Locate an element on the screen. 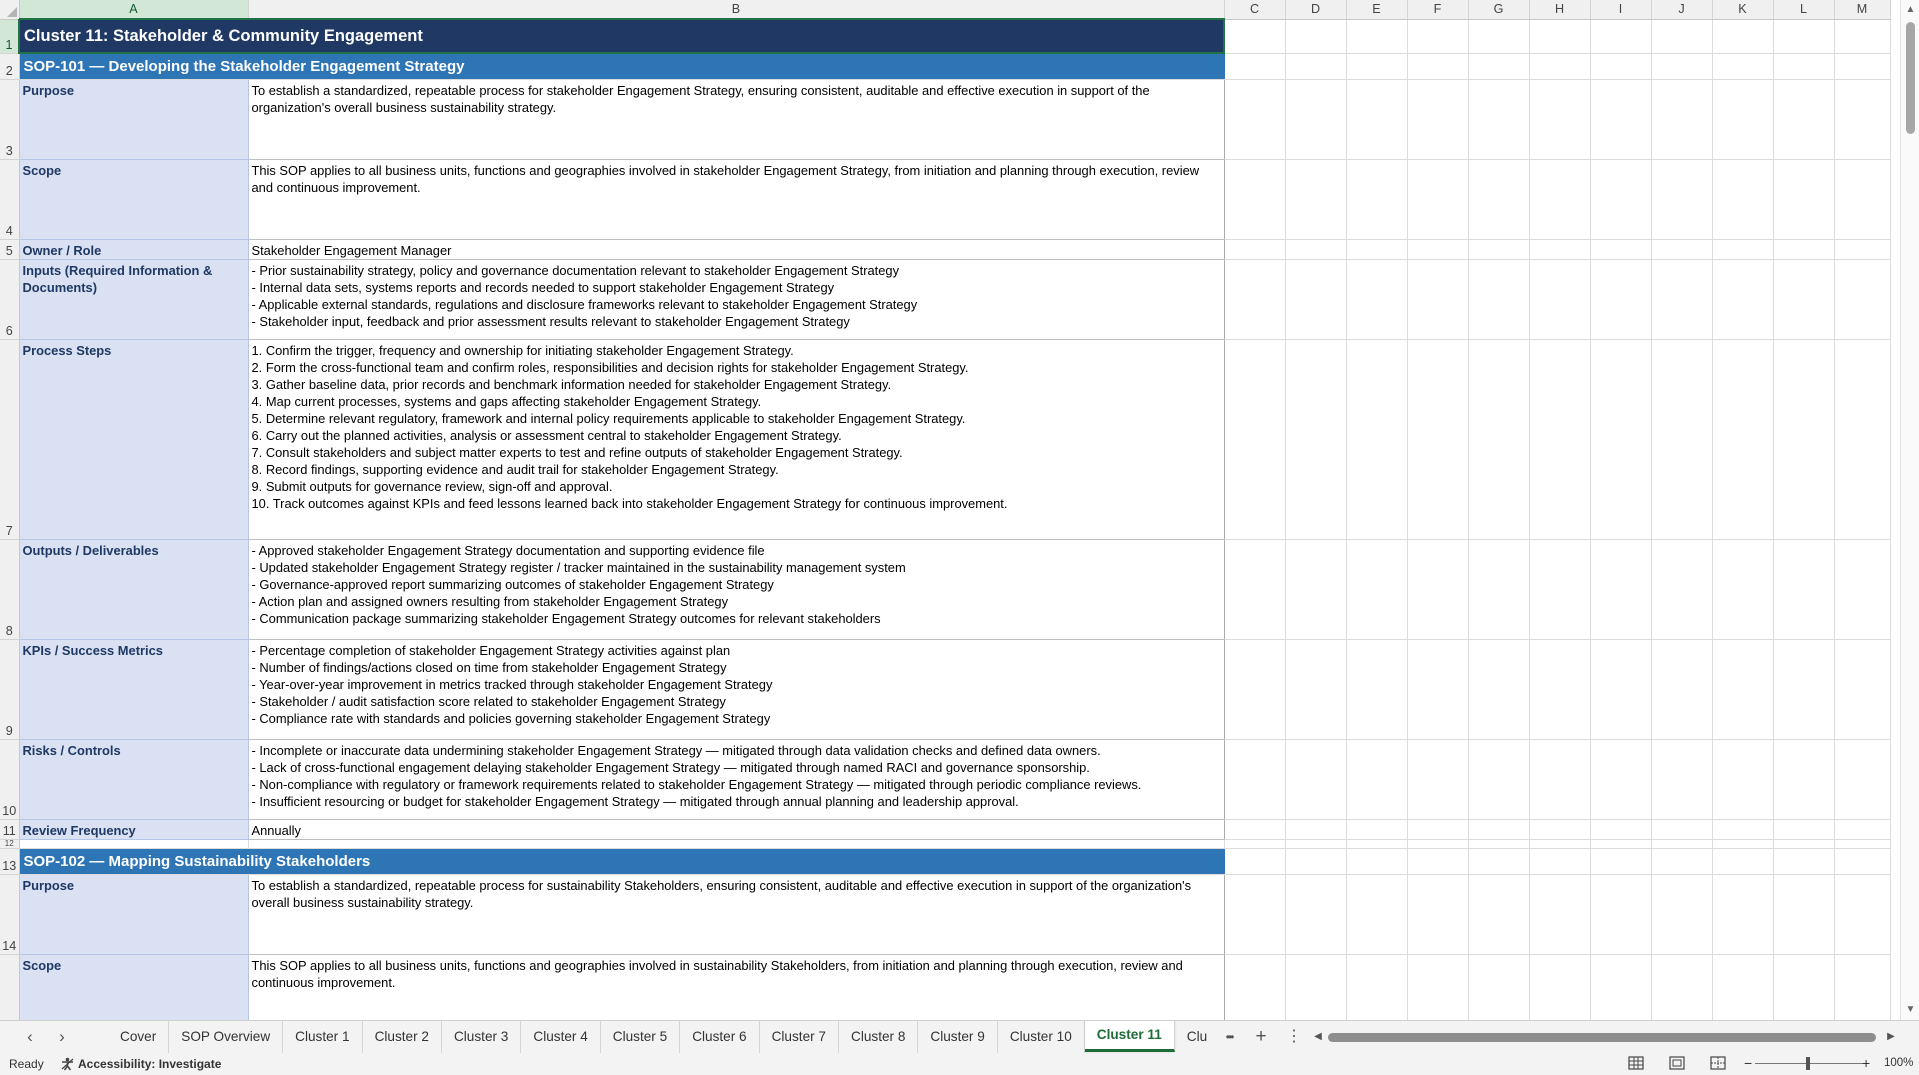 The height and width of the screenshot is (1075, 1919). zoom-in-icon: + is located at coordinates (1866, 1063).